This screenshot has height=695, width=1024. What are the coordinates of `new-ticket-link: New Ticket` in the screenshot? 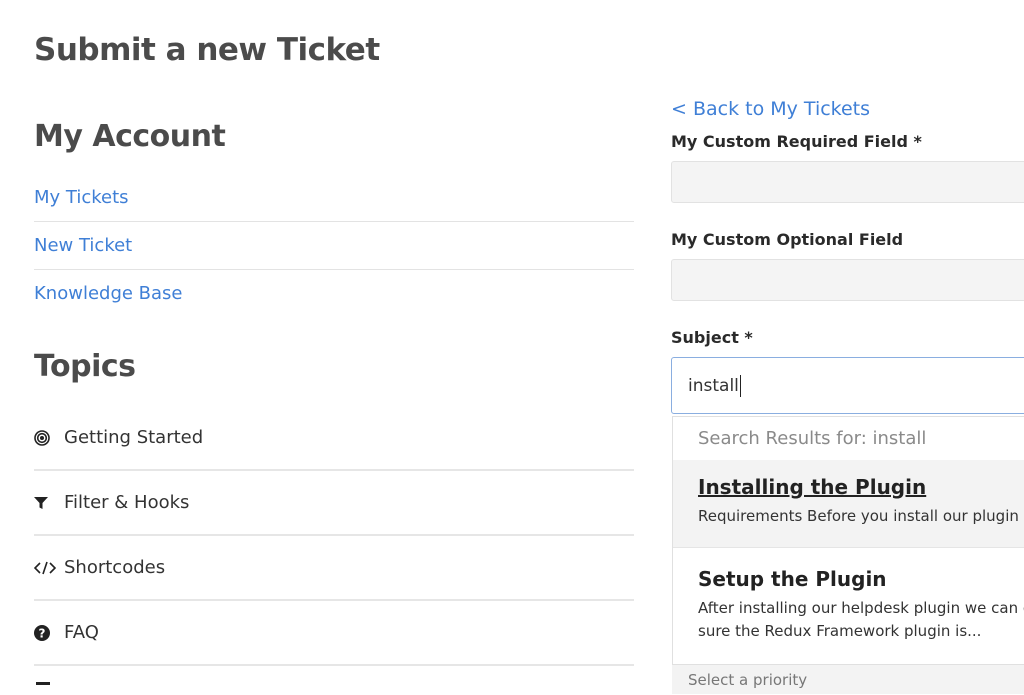 It's located at (83, 245).